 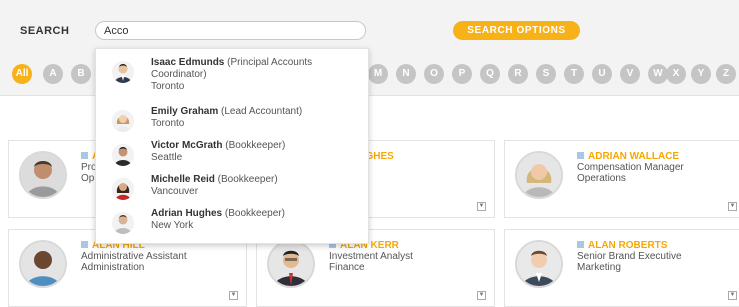 I want to click on suggestion-name: Isaac Edmunds, so click(x=188, y=62).